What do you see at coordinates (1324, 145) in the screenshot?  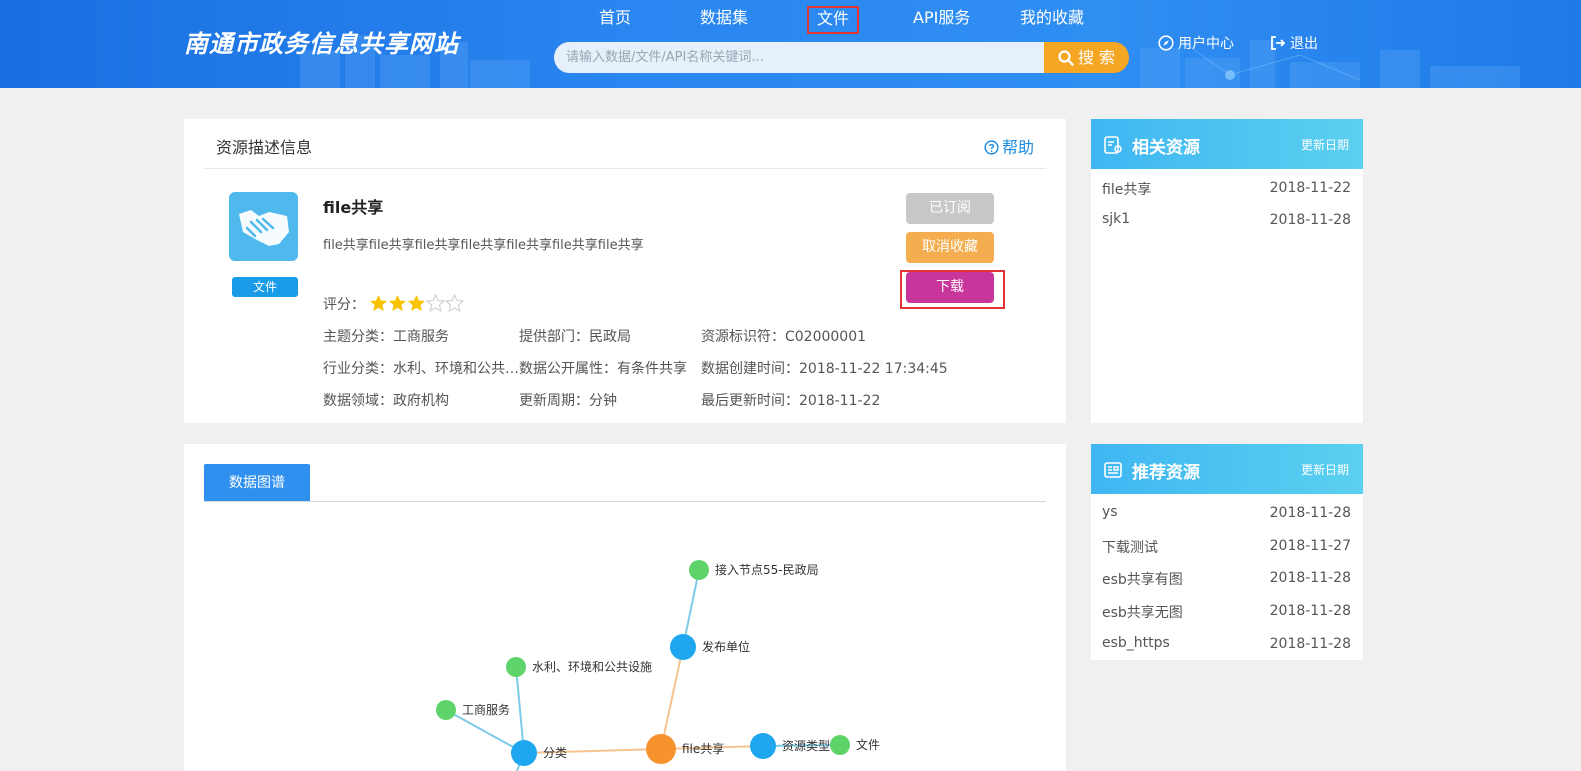 I see `related-date-header: 更新日期` at bounding box center [1324, 145].